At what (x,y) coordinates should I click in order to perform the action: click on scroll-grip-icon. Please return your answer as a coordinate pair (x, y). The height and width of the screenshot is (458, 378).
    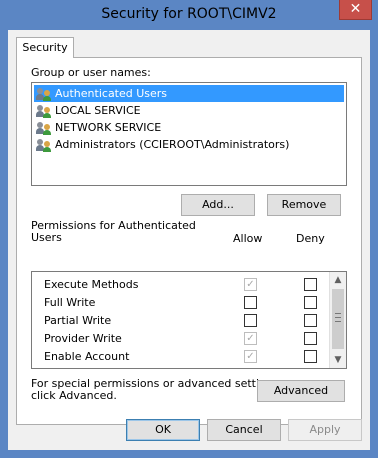
    Looking at the image, I should click on (338, 317).